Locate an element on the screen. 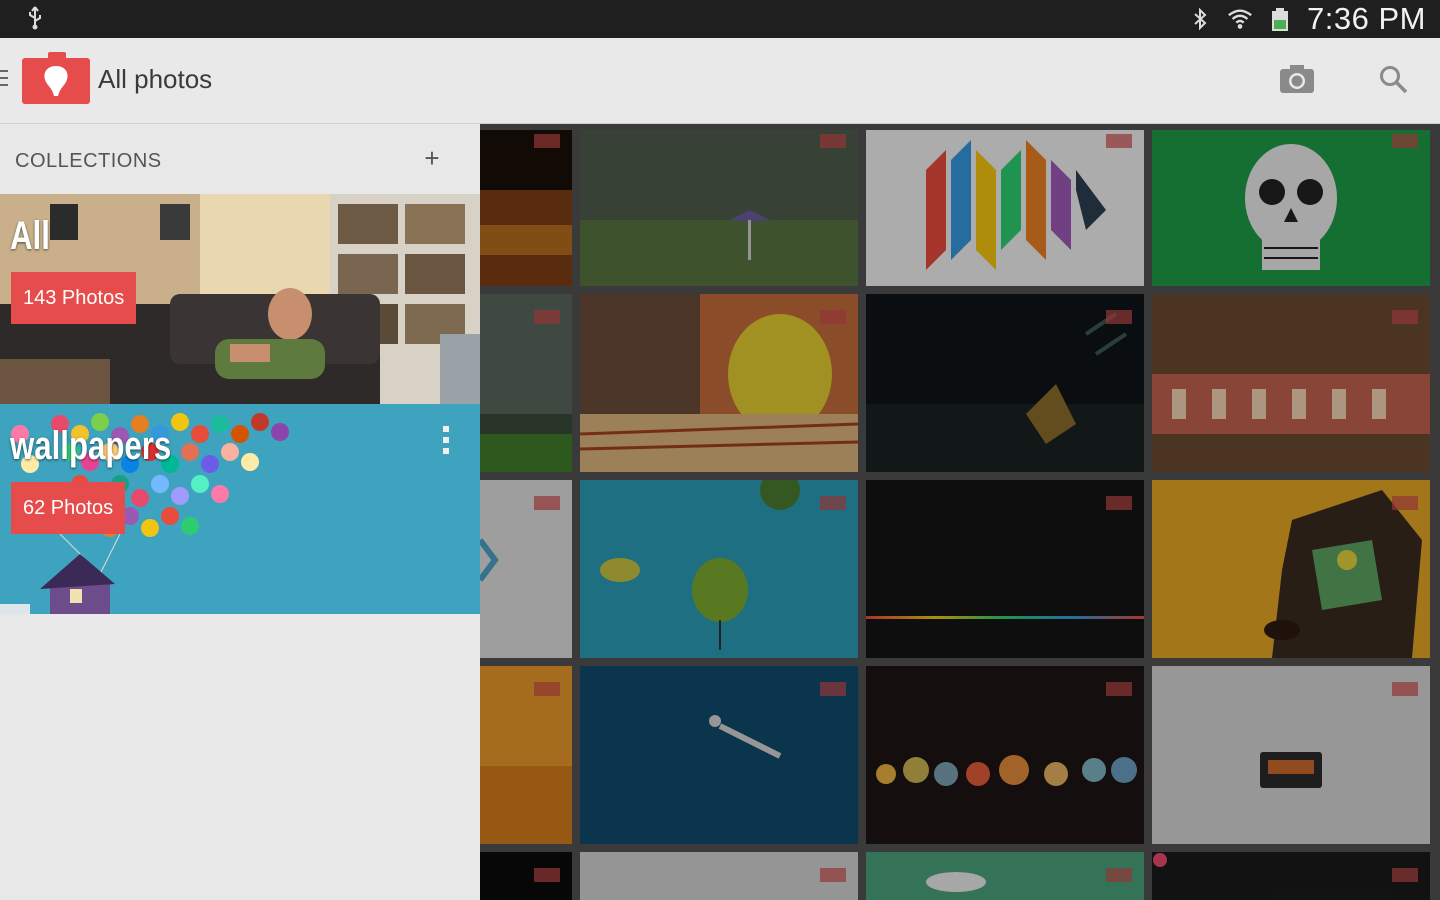 The height and width of the screenshot is (900, 1440). wifi-icon is located at coordinates (1240, 19).